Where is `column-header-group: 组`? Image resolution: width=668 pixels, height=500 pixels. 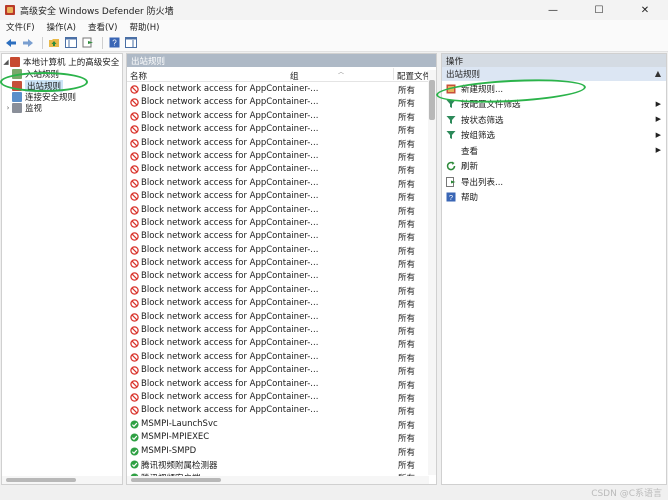 column-header-group: 组 is located at coordinates (294, 76).